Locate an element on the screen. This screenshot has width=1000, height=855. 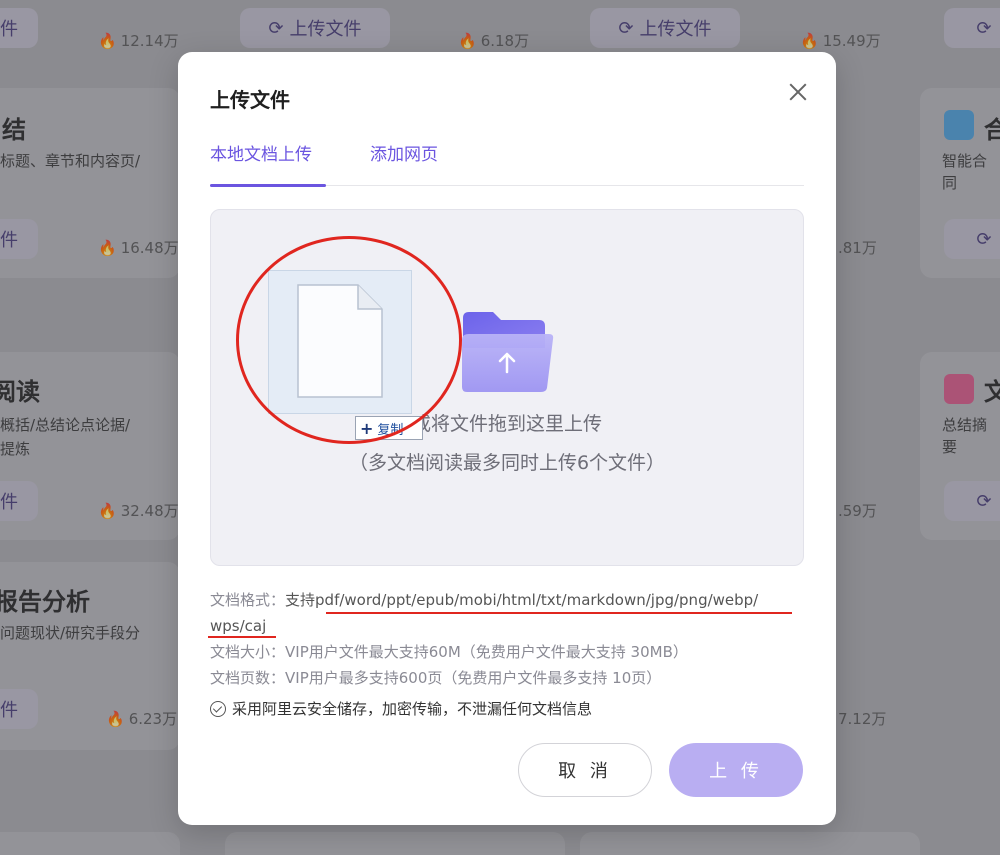
pages-info: 文档页数：VIP用户最多支持600页（免费用户文件最多支持 10页） is located at coordinates (435, 678).